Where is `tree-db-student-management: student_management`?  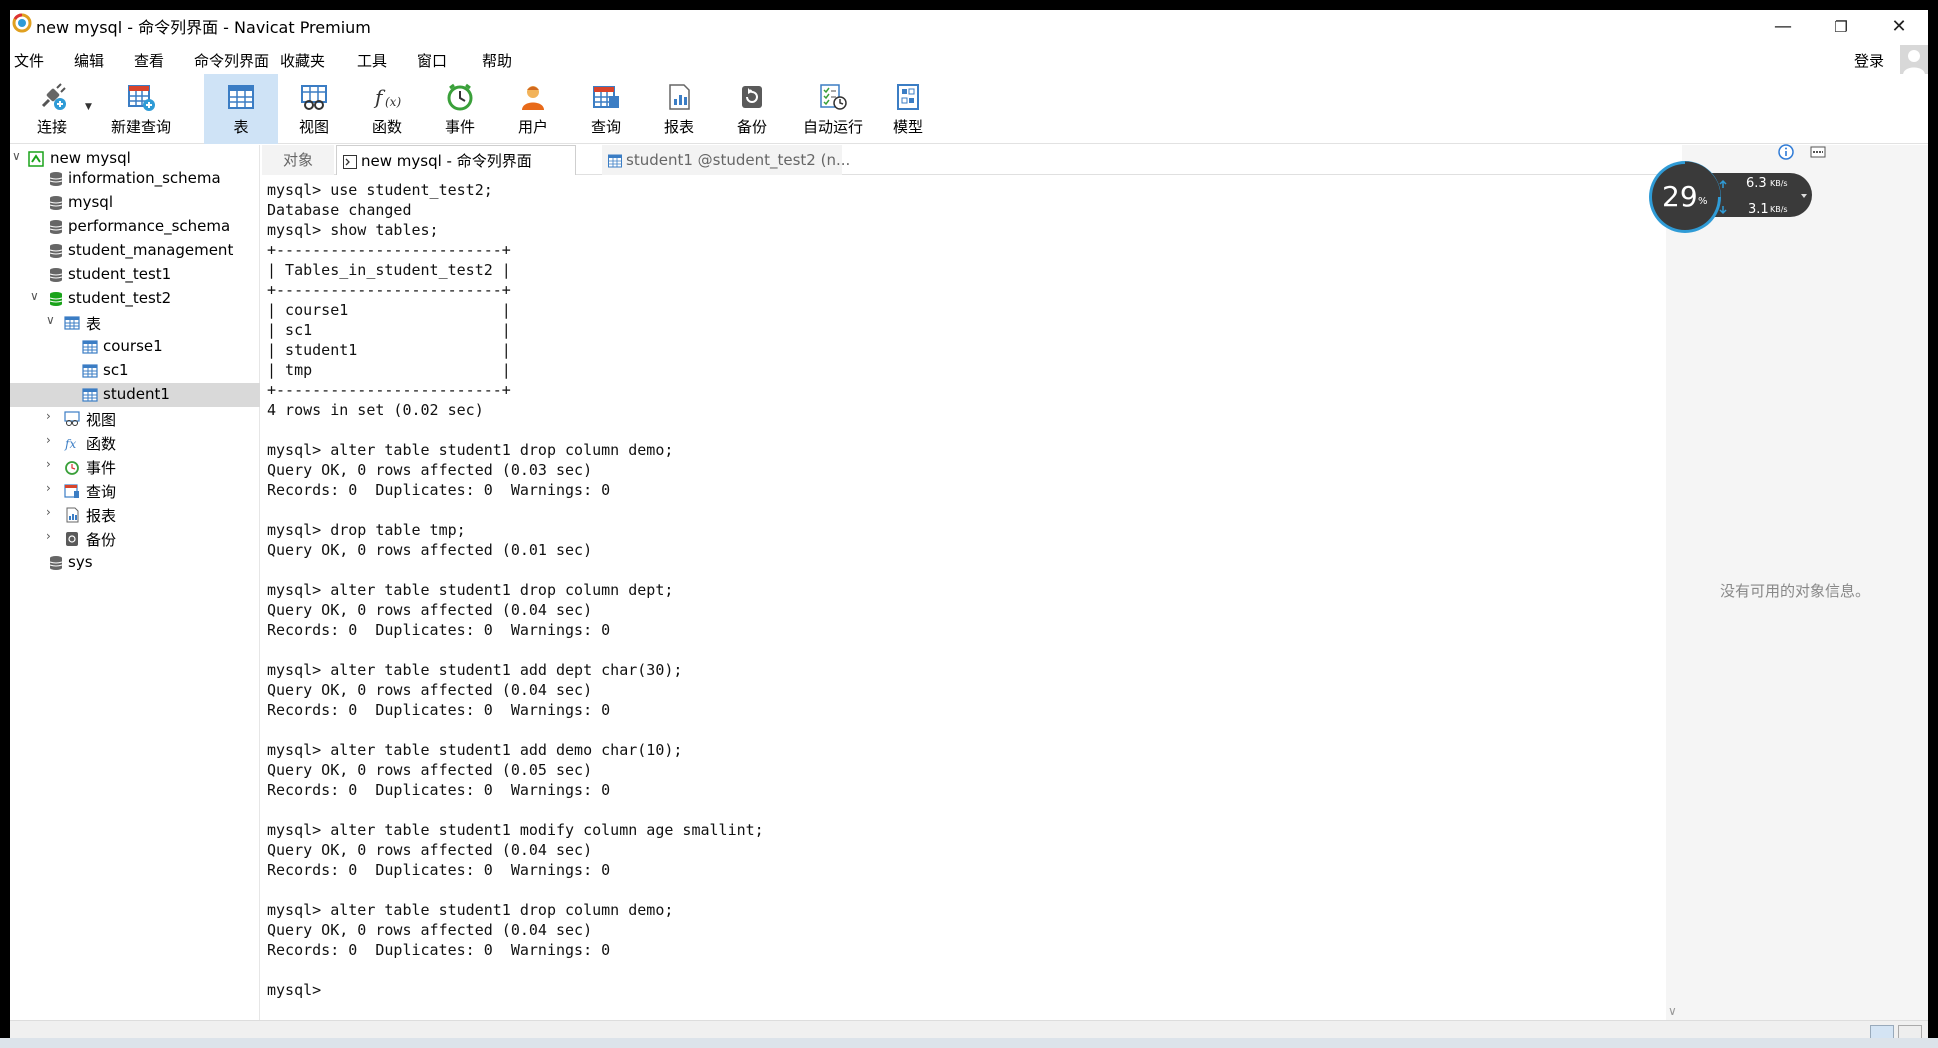
tree-db-student-management: student_management is located at coordinates (135, 251).